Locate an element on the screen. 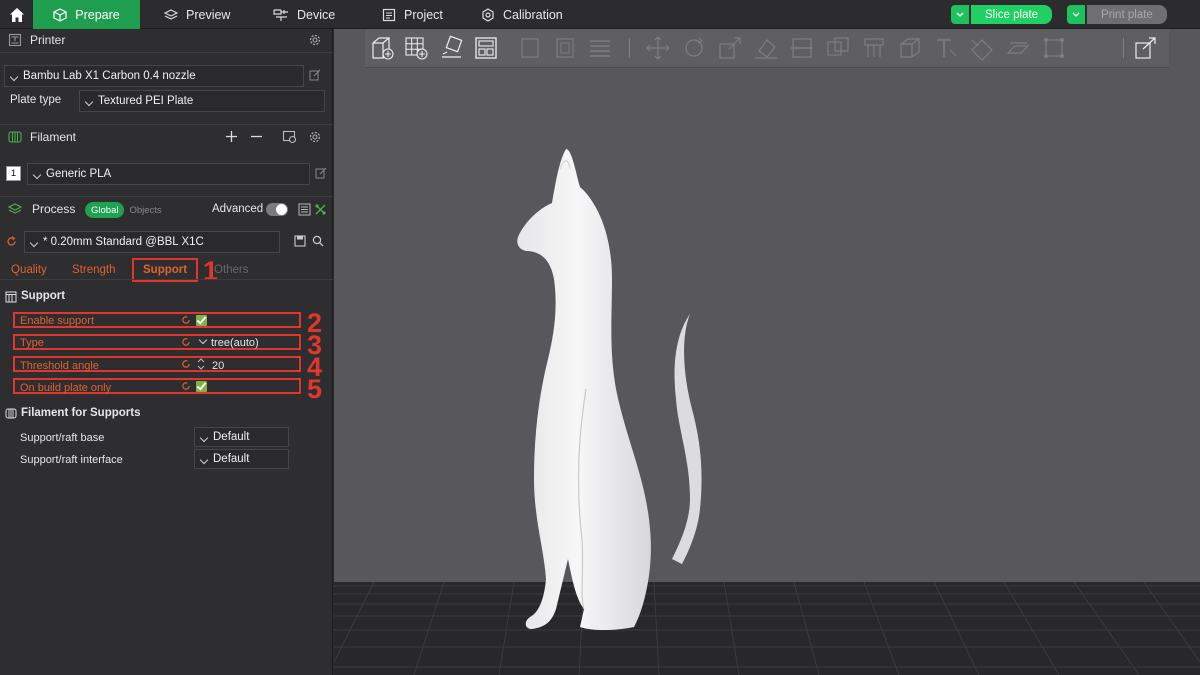  plus-icon is located at coordinates (231, 136).